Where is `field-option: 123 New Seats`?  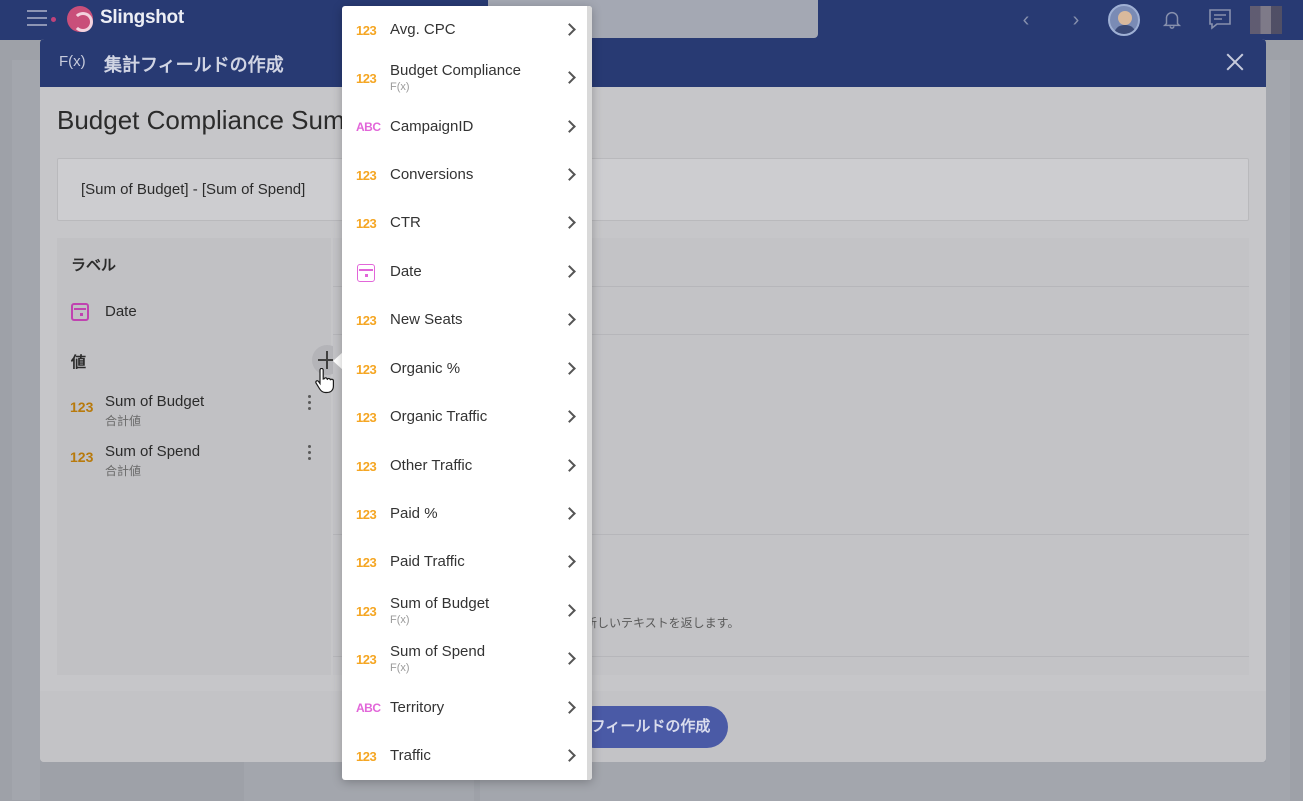
field-option: 123 New Seats is located at coordinates (464, 320).